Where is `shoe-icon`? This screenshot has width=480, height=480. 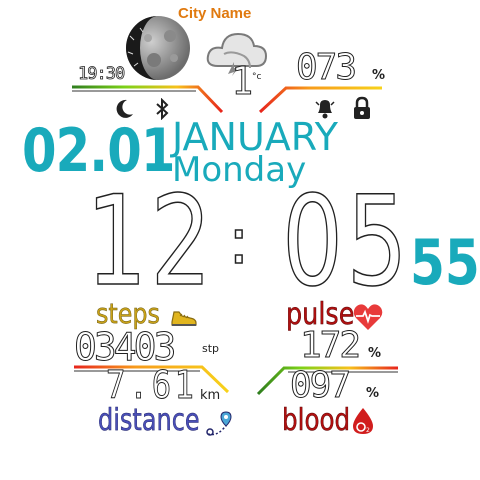
shoe-icon is located at coordinates (184, 316).